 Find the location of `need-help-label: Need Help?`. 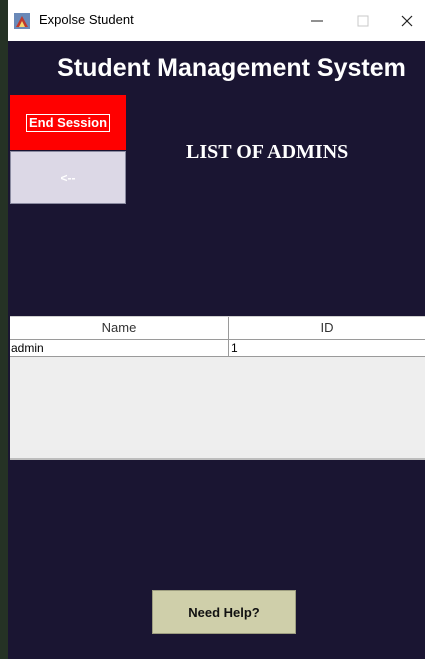

need-help-label: Need Help? is located at coordinates (224, 612).